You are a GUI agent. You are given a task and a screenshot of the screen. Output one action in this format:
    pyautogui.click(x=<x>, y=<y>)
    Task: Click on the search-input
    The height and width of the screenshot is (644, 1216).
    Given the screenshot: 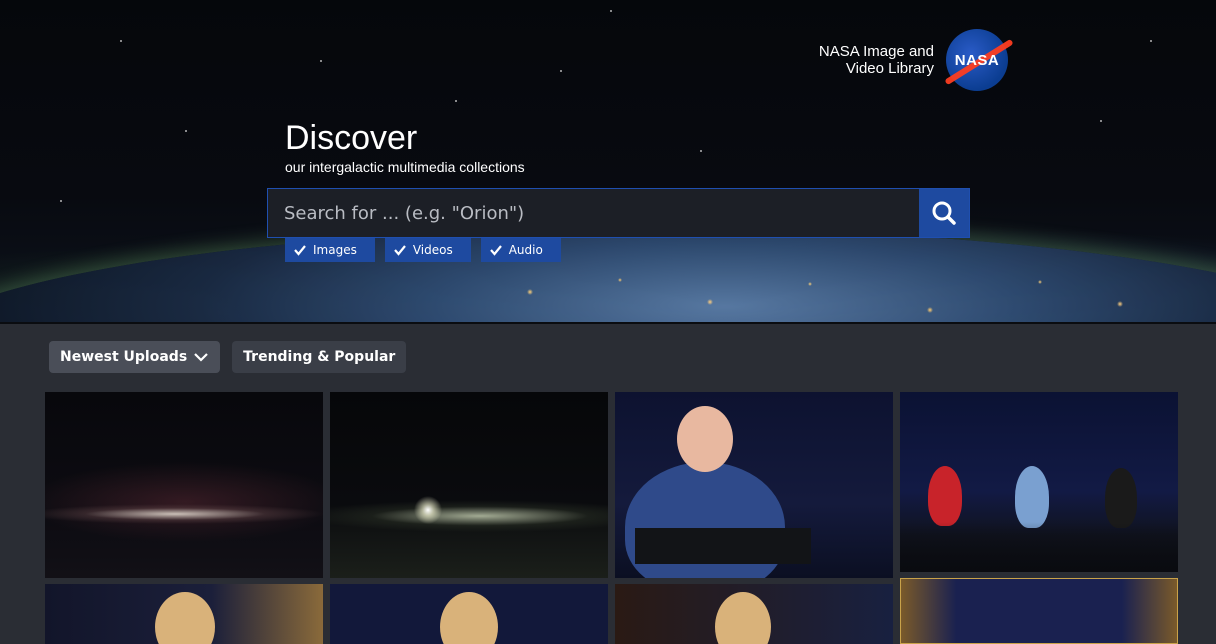 What is the action you would take?
    pyautogui.click(x=593, y=213)
    